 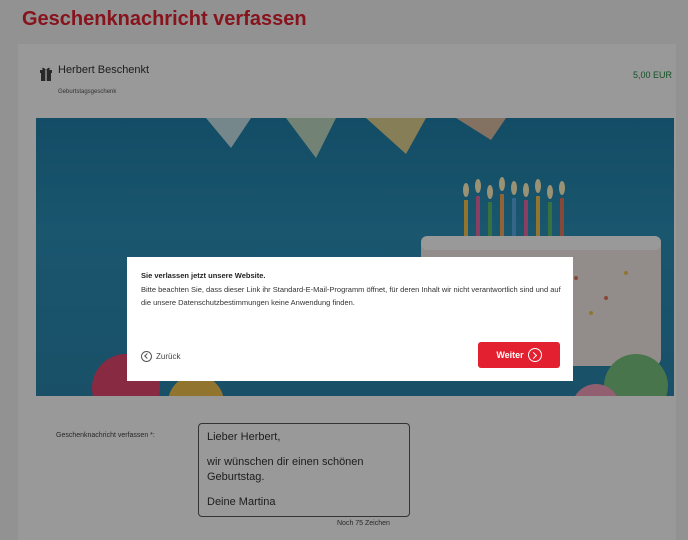 What do you see at coordinates (203, 275) in the screenshot?
I see `dialog-title: Sie verlassen jetzt unsere Website.` at bounding box center [203, 275].